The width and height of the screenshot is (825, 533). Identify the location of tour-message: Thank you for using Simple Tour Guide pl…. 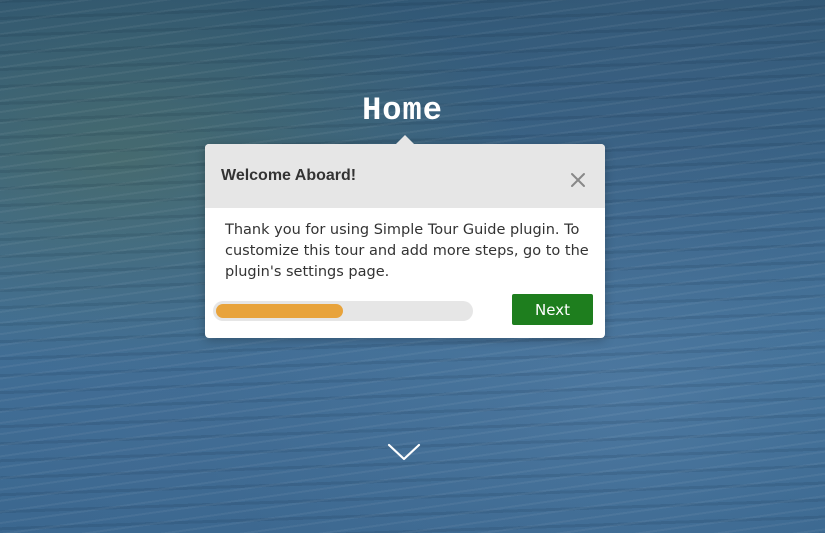
(407, 251).